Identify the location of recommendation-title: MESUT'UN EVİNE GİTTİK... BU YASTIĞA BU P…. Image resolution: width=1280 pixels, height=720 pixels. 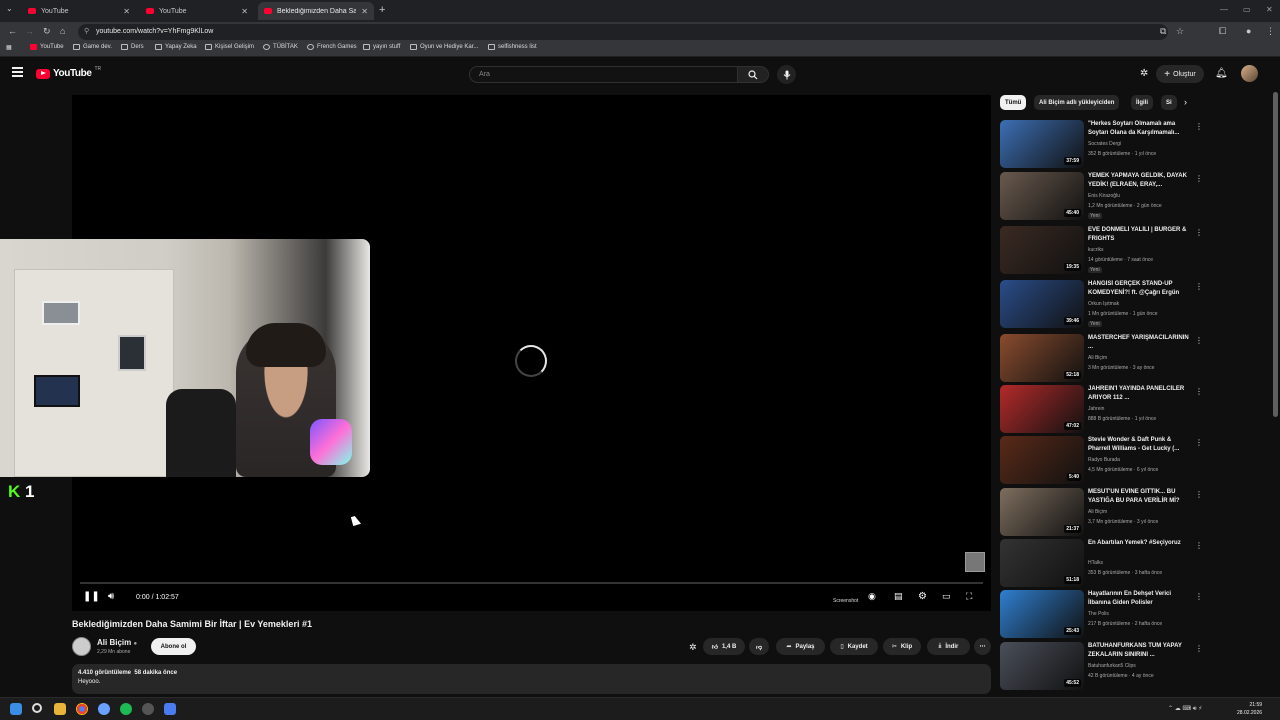
(1140, 497).